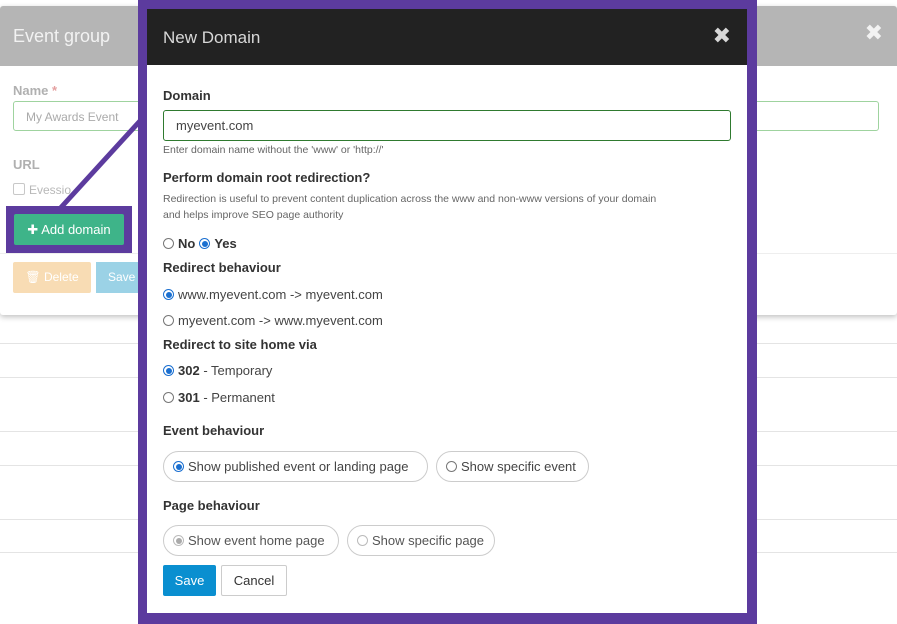 The width and height of the screenshot is (897, 624). What do you see at coordinates (447, 37) in the screenshot?
I see `dialog-header: New Domain ✖` at bounding box center [447, 37].